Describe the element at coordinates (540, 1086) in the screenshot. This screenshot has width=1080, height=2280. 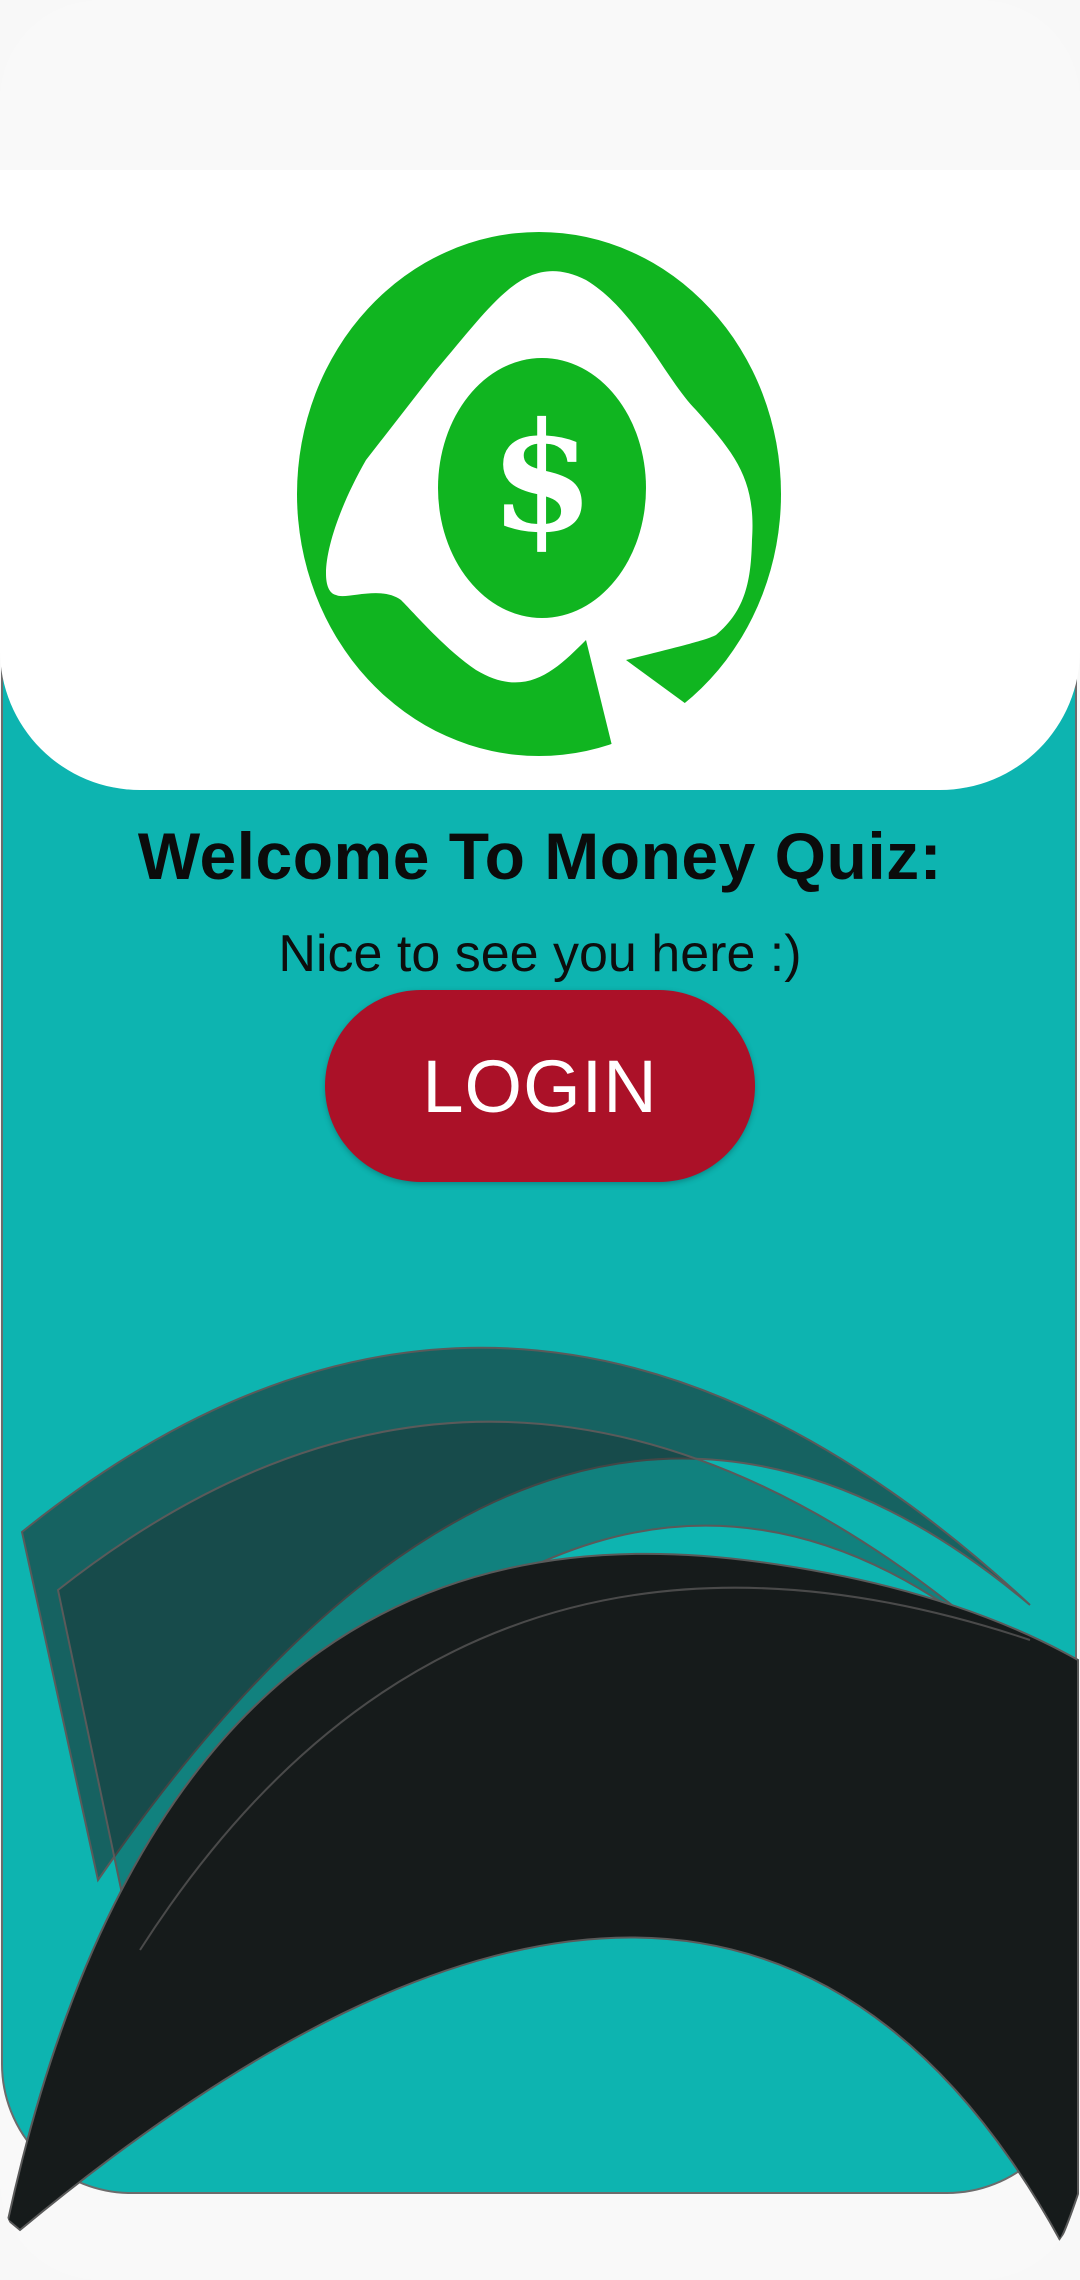
I see `login-button: LOGIN` at that location.